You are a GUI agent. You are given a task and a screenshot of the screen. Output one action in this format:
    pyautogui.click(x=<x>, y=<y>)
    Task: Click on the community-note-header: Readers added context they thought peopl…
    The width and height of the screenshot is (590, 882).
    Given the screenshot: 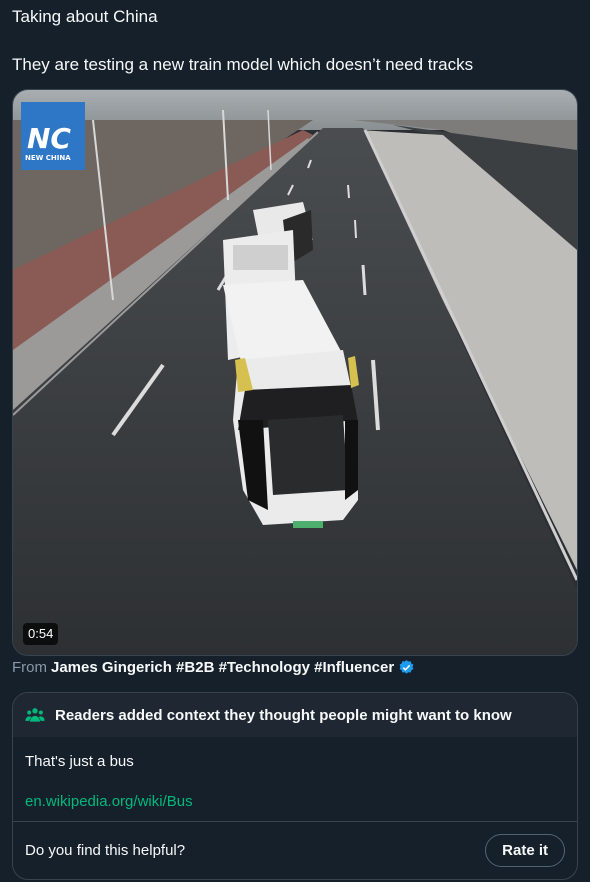 What is the action you would take?
    pyautogui.click(x=295, y=715)
    